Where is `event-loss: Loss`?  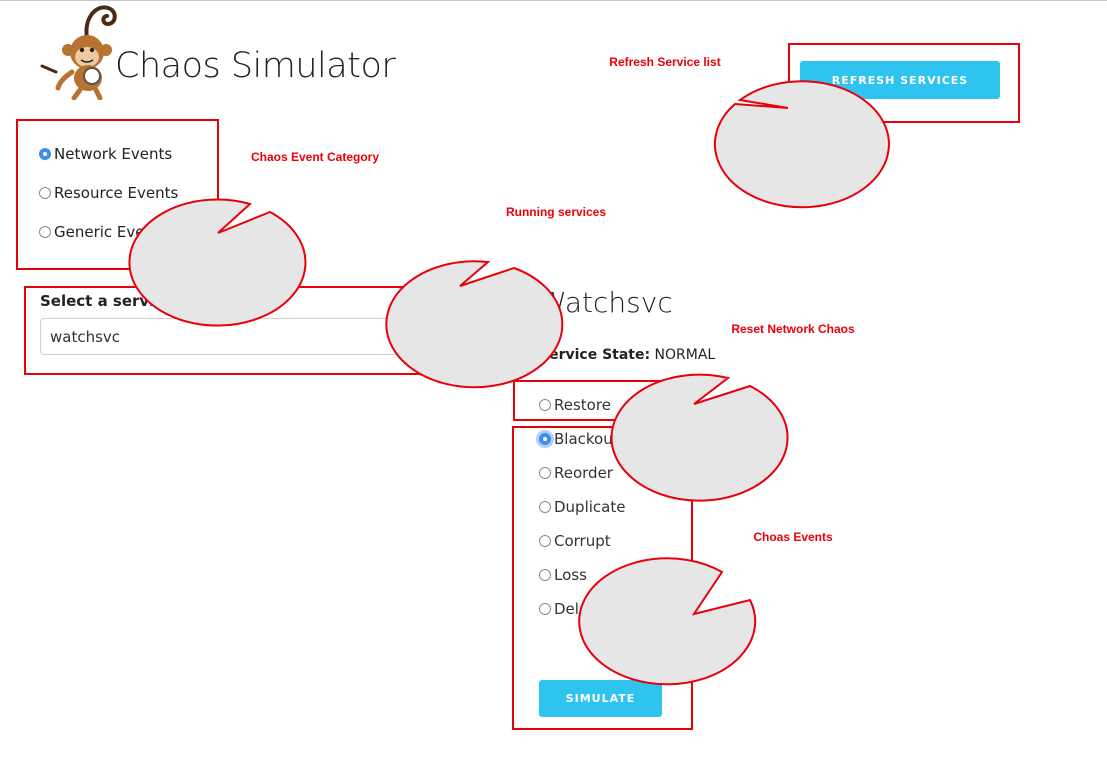 event-loss: Loss is located at coordinates (563, 575).